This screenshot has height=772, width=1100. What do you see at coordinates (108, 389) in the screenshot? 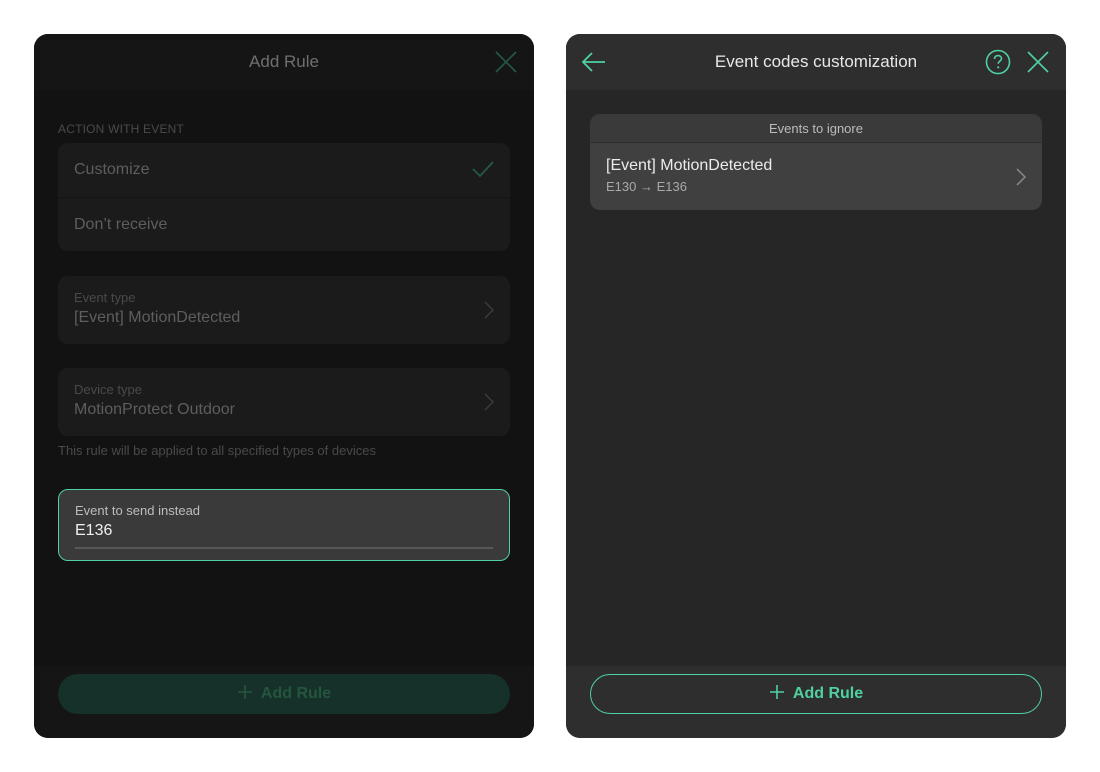
I see `device-type-label: Device type` at bounding box center [108, 389].